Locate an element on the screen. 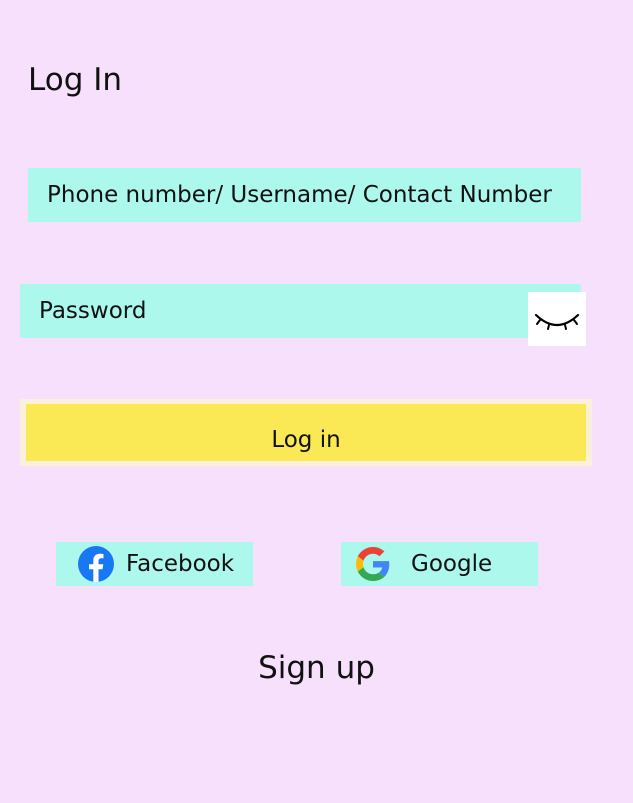 The width and height of the screenshot is (633, 803). login-button: Log in is located at coordinates (306, 432).